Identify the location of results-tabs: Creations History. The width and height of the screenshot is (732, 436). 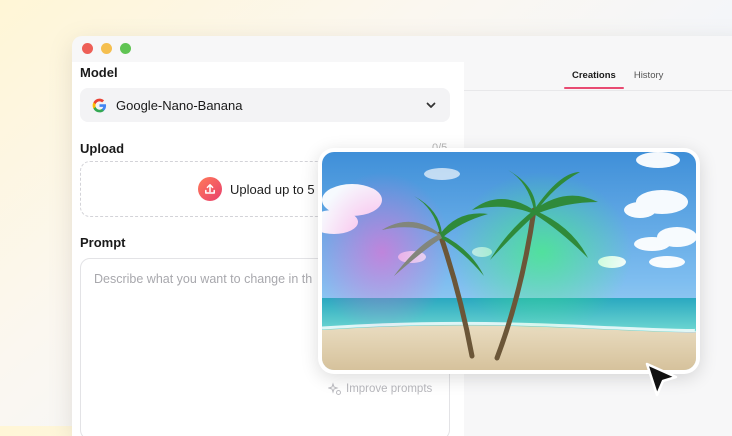
(618, 79).